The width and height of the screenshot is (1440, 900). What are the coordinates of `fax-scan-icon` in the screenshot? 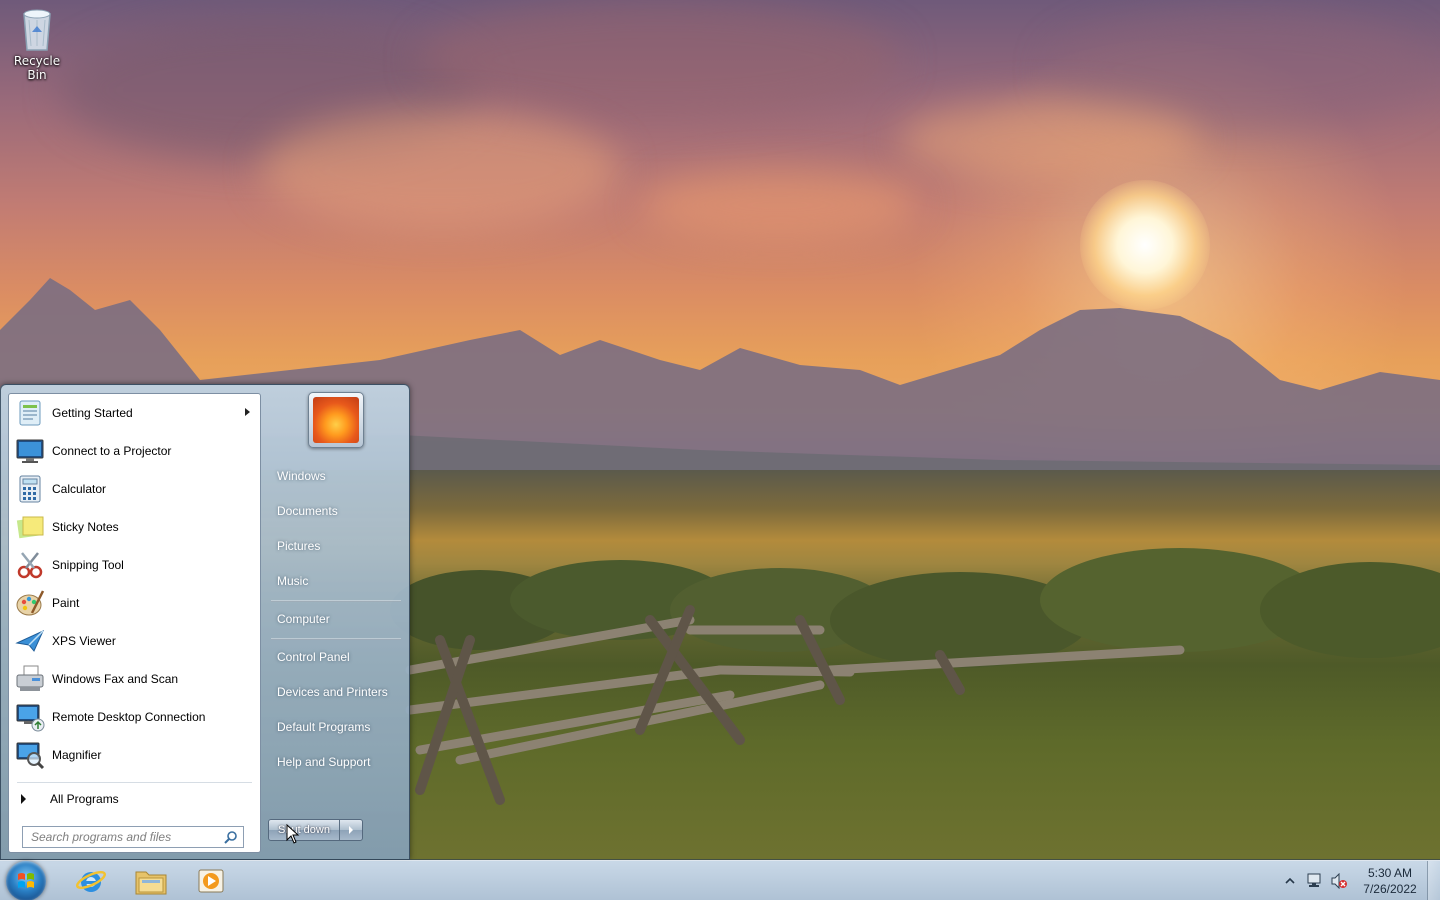 It's located at (30, 678).